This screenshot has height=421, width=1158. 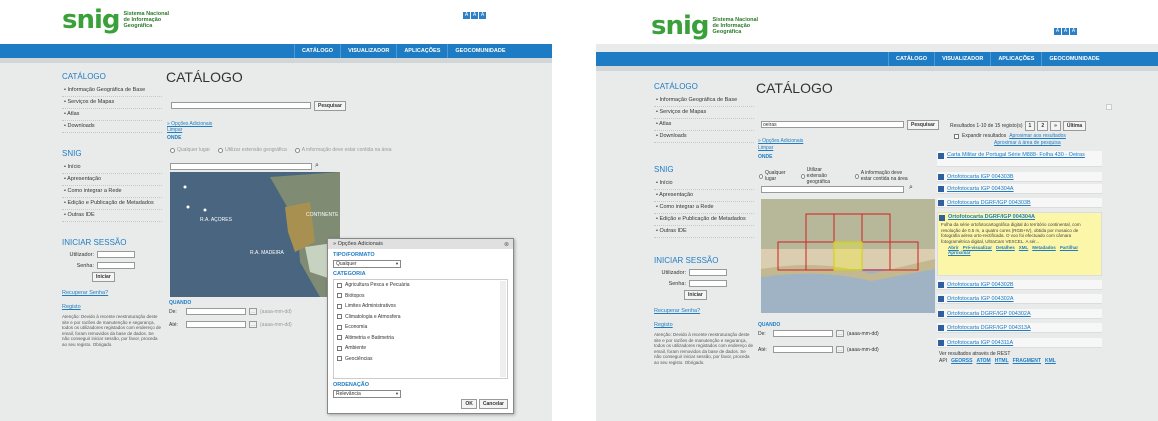 What do you see at coordinates (367, 264) in the screenshot?
I see `tipo-select: Qualquer` at bounding box center [367, 264].